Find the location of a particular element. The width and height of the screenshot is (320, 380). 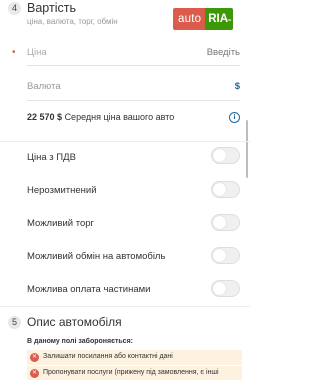

auto-ria-logo: auto RIA .ua is located at coordinates (203, 19).